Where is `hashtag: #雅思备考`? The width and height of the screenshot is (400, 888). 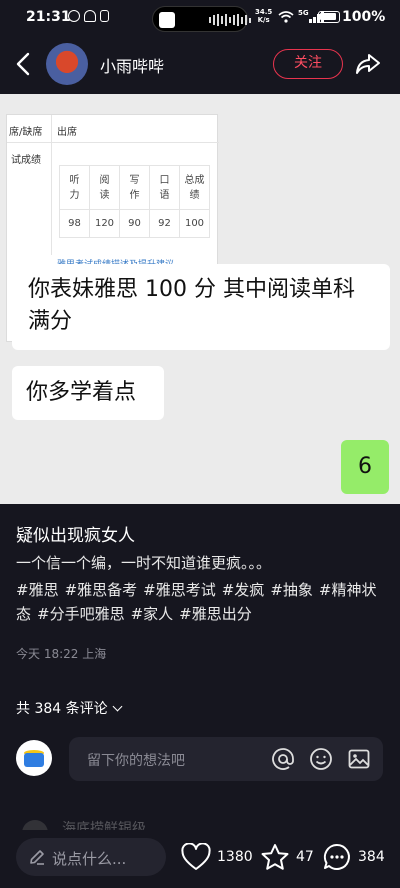
hashtag: #雅思备考 is located at coordinates (101, 590).